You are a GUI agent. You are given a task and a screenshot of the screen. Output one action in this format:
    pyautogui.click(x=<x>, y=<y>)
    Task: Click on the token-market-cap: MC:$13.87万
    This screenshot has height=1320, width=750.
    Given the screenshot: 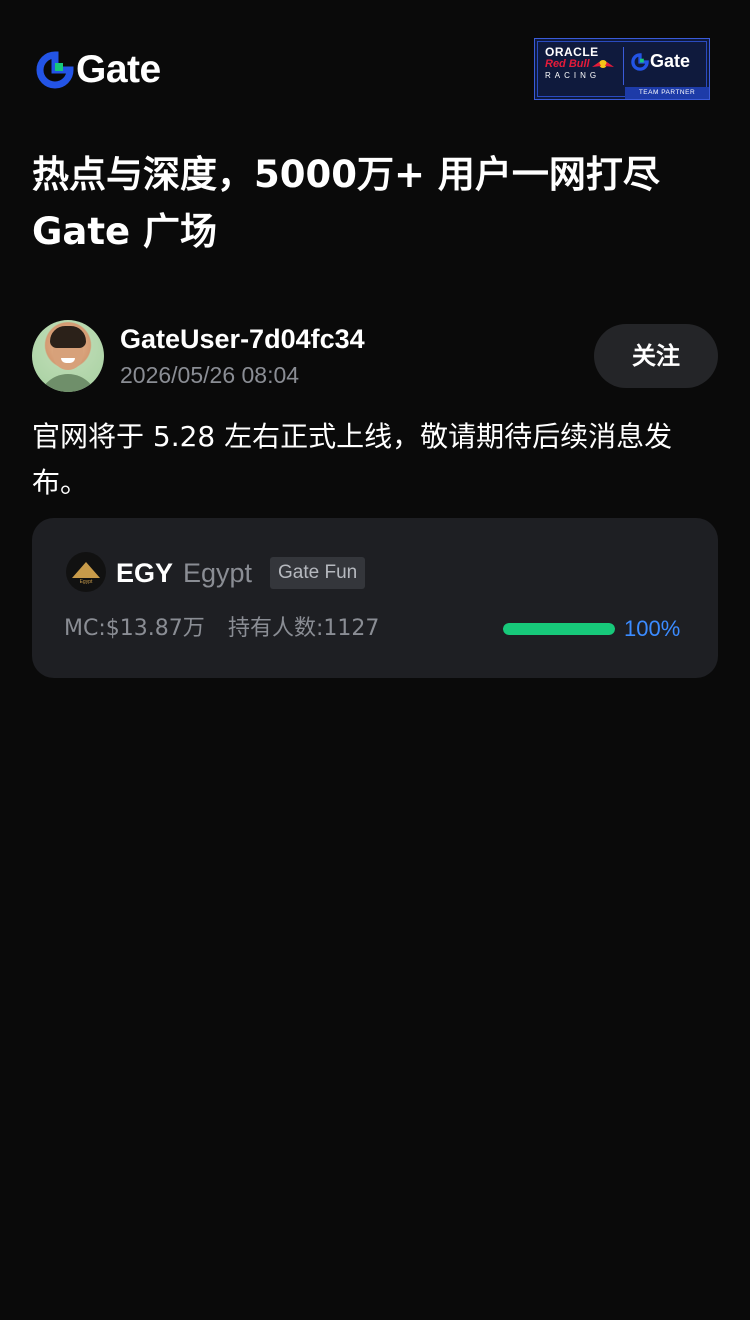 What is the action you would take?
    pyautogui.click(x=134, y=628)
    